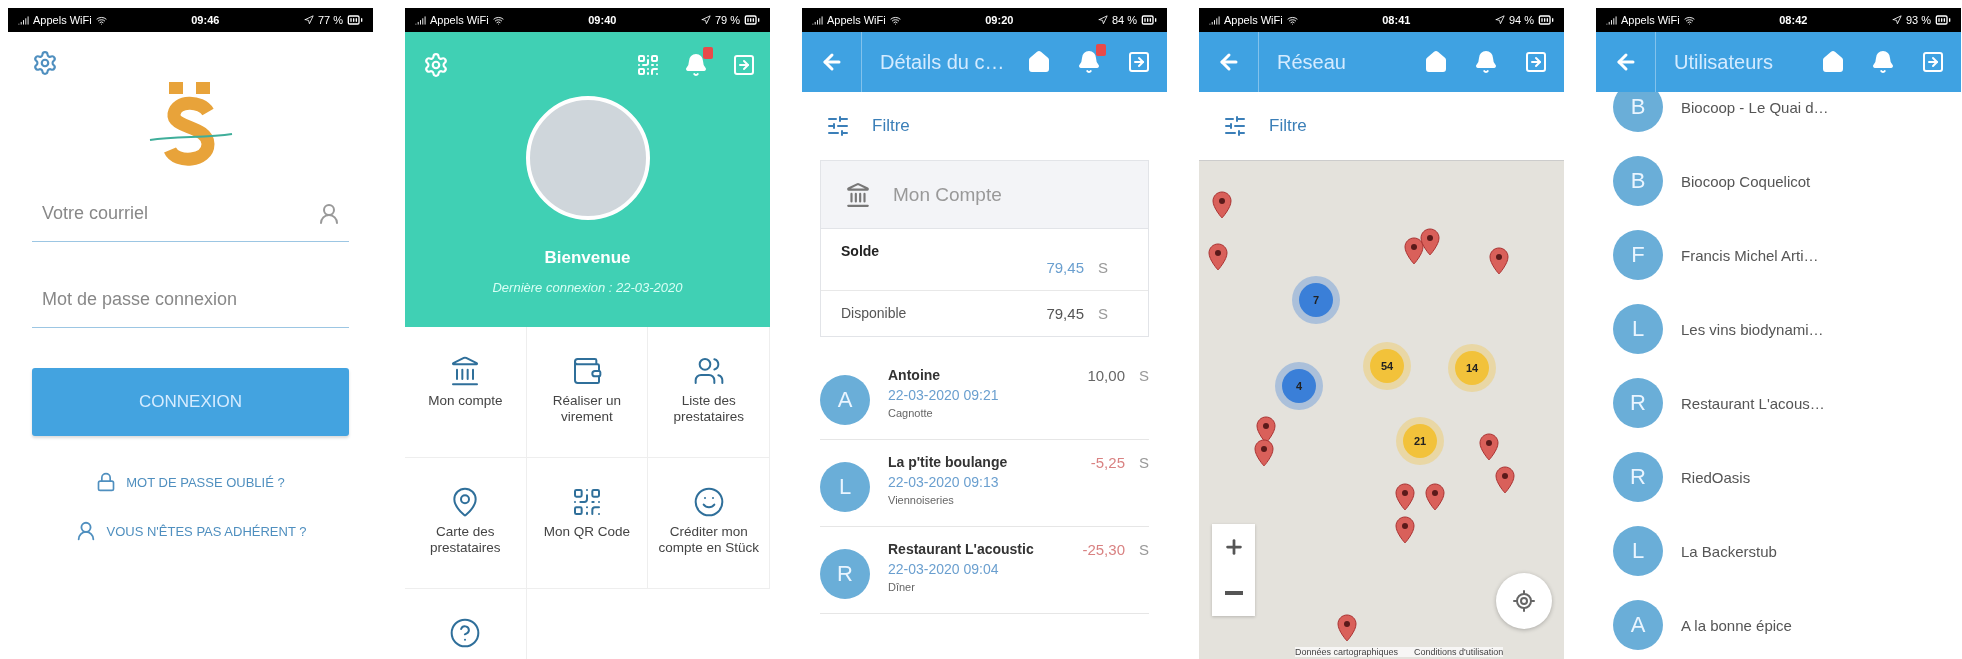  I want to click on transaction-row: A Antoine 22-03-2020 09:21 Cagnotte 10,00 S, so click(984, 396).